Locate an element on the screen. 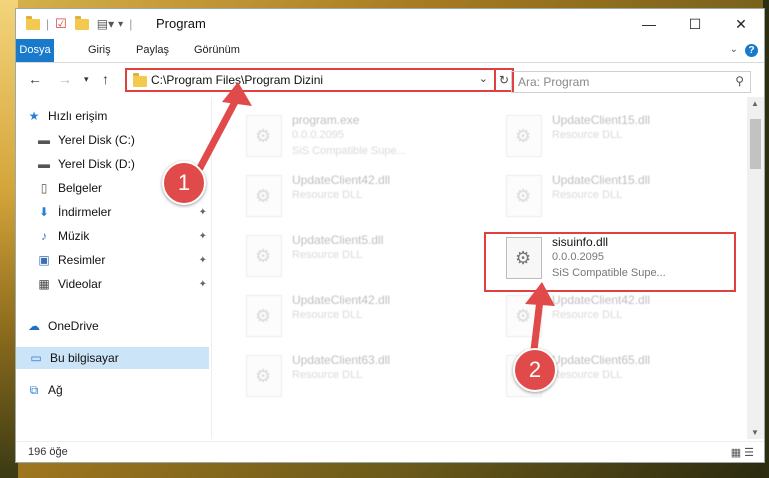 This screenshot has height=478, width=769. arrow-1-head is located at coordinates (237, 94).